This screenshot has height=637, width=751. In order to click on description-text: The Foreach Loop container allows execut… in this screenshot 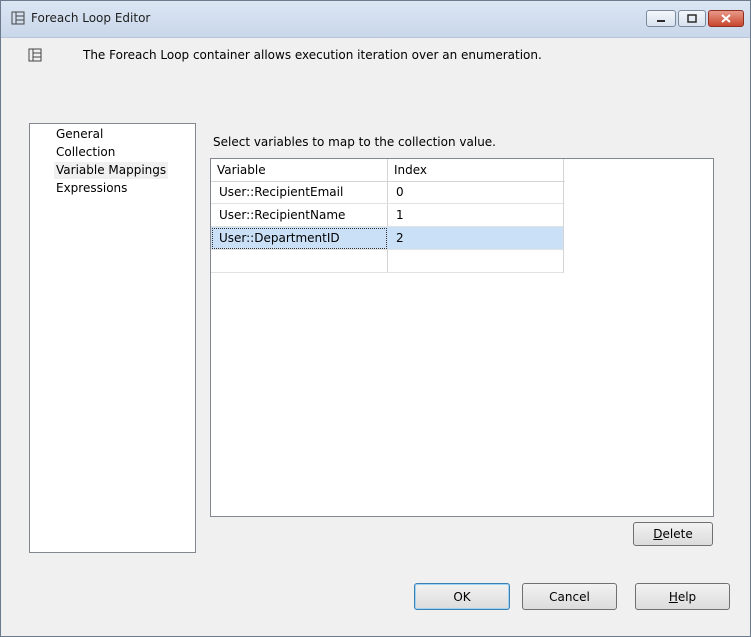, I will do `click(312, 55)`.